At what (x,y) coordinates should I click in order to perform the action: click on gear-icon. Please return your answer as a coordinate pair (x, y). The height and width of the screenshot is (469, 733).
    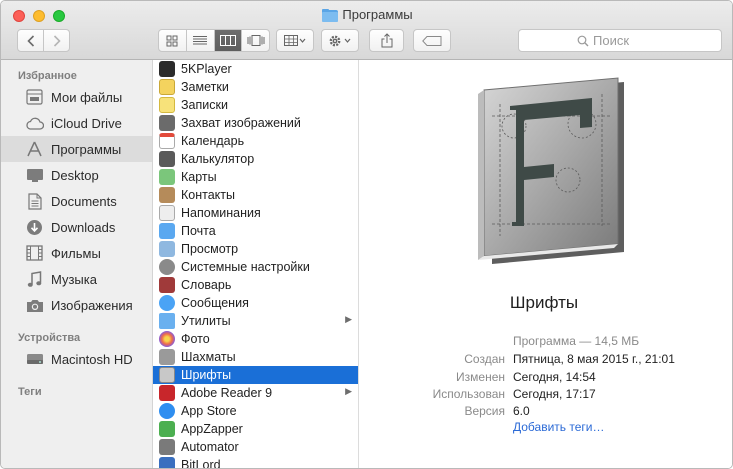
    Looking at the image, I should click on (340, 40).